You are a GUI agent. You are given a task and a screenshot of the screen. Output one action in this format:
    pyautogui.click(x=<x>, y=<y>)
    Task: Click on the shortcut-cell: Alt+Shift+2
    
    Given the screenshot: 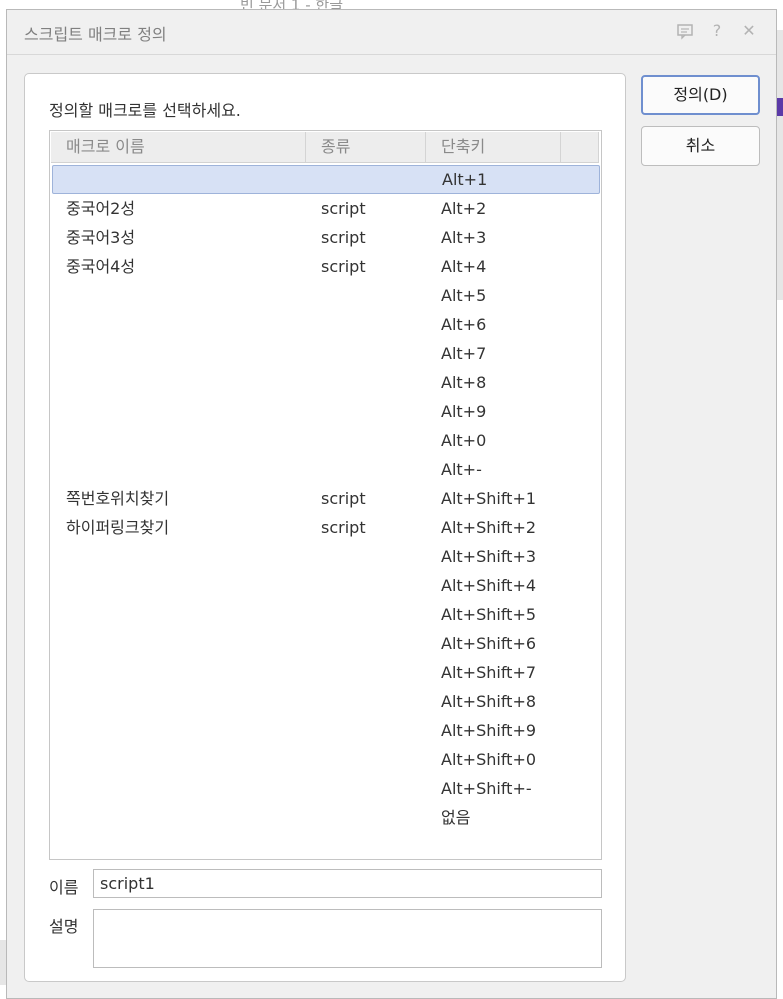 What is the action you would take?
    pyautogui.click(x=489, y=527)
    